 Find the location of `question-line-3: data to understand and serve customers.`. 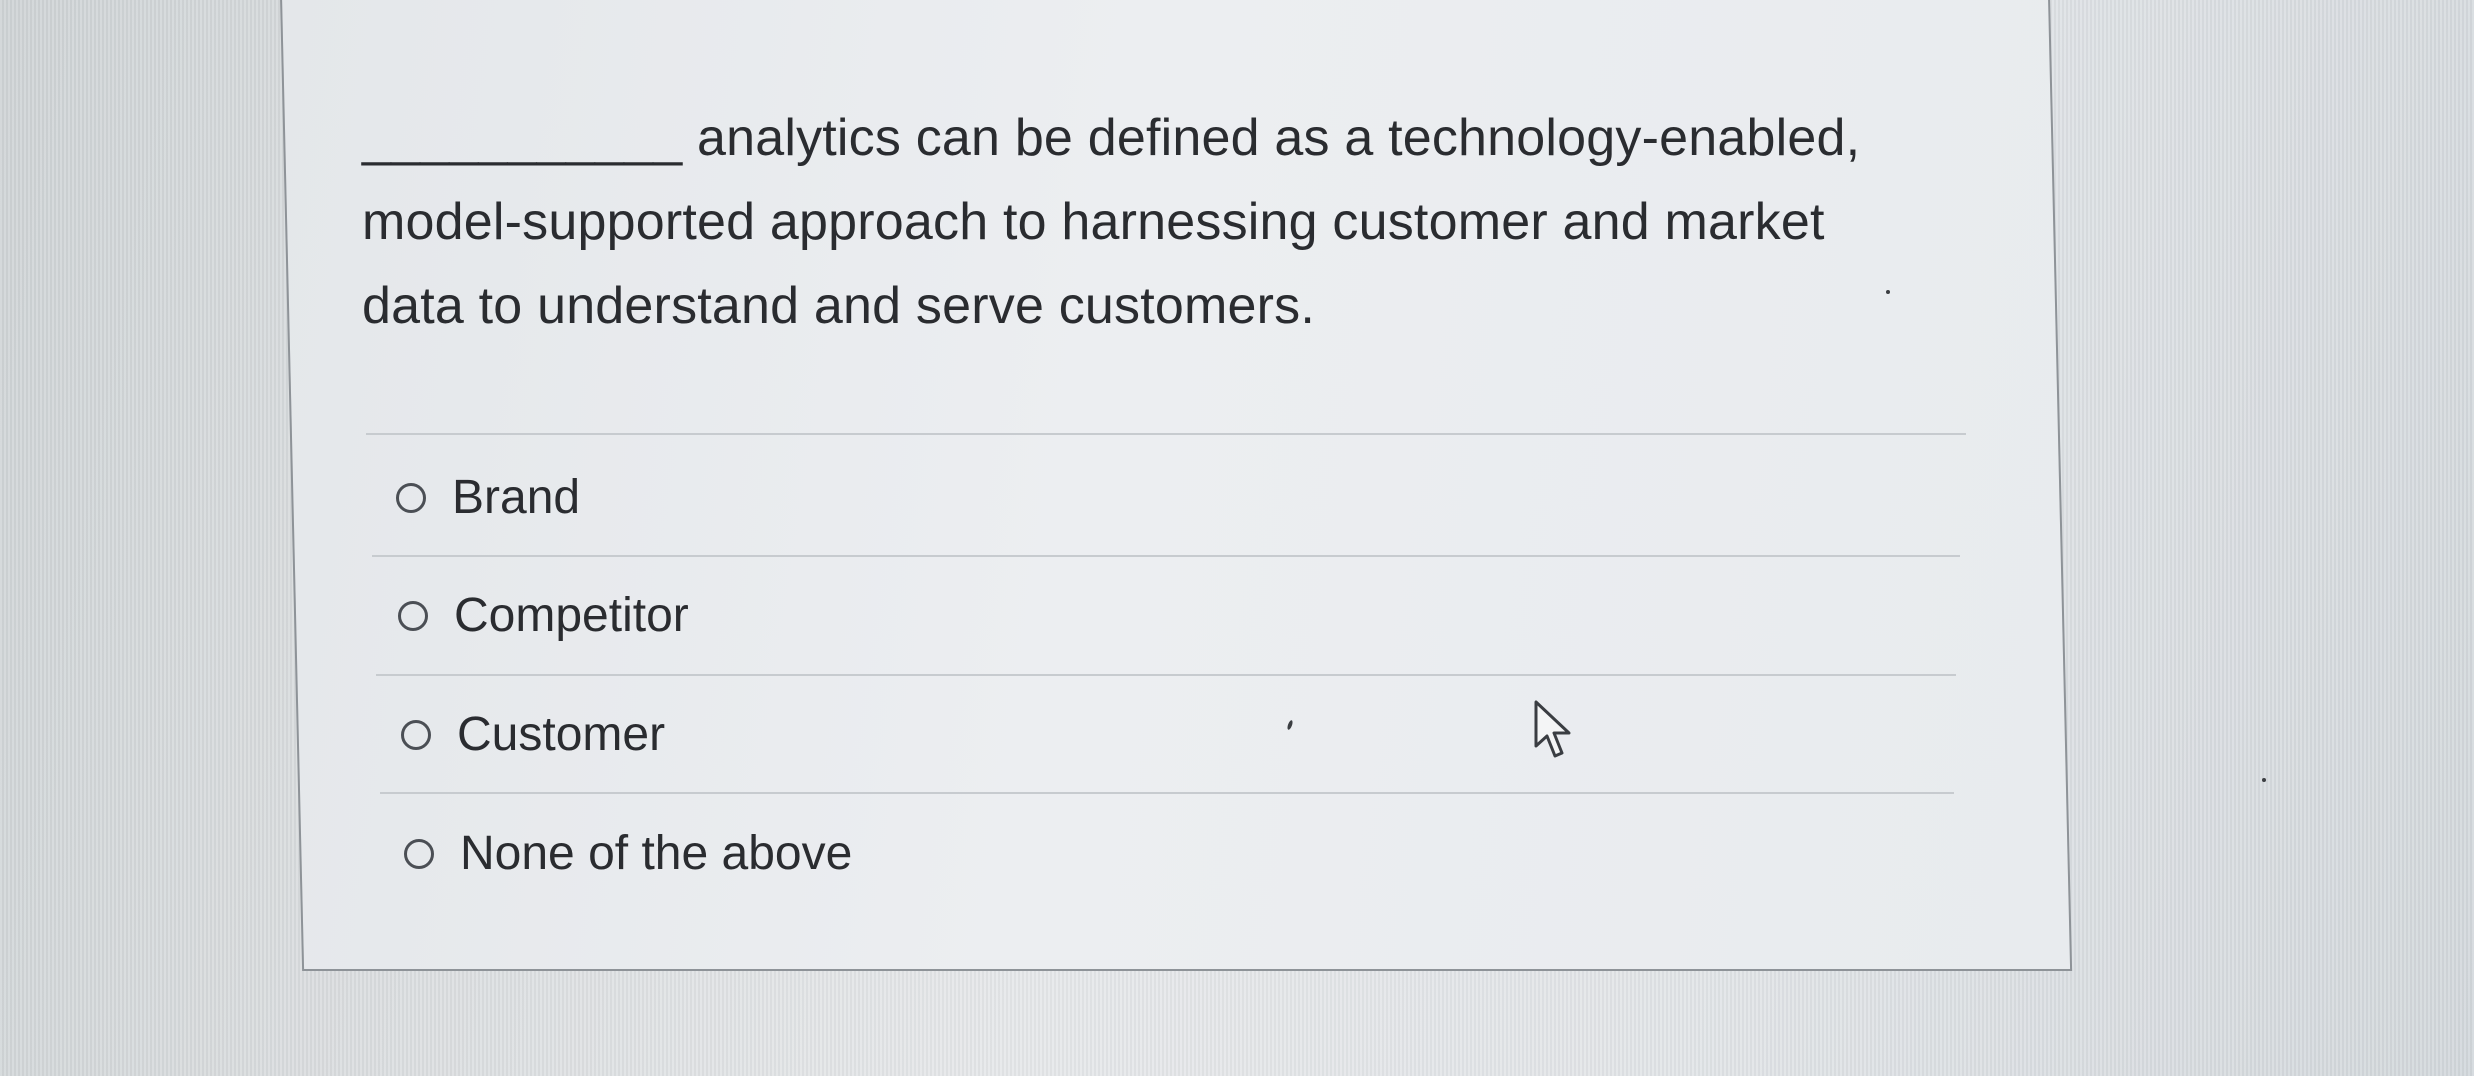

question-line-3: data to understand and serve customers. is located at coordinates (839, 306).